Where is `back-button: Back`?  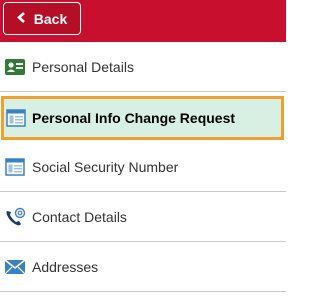
back-button: Back is located at coordinates (42, 18).